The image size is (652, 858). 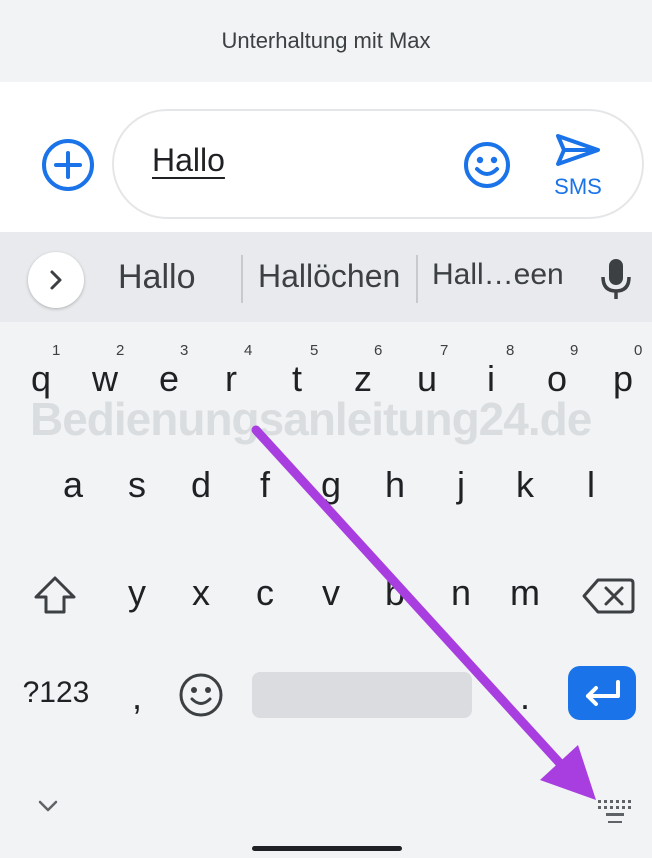 I want to click on suggestion-3: Hall…een, so click(x=498, y=275).